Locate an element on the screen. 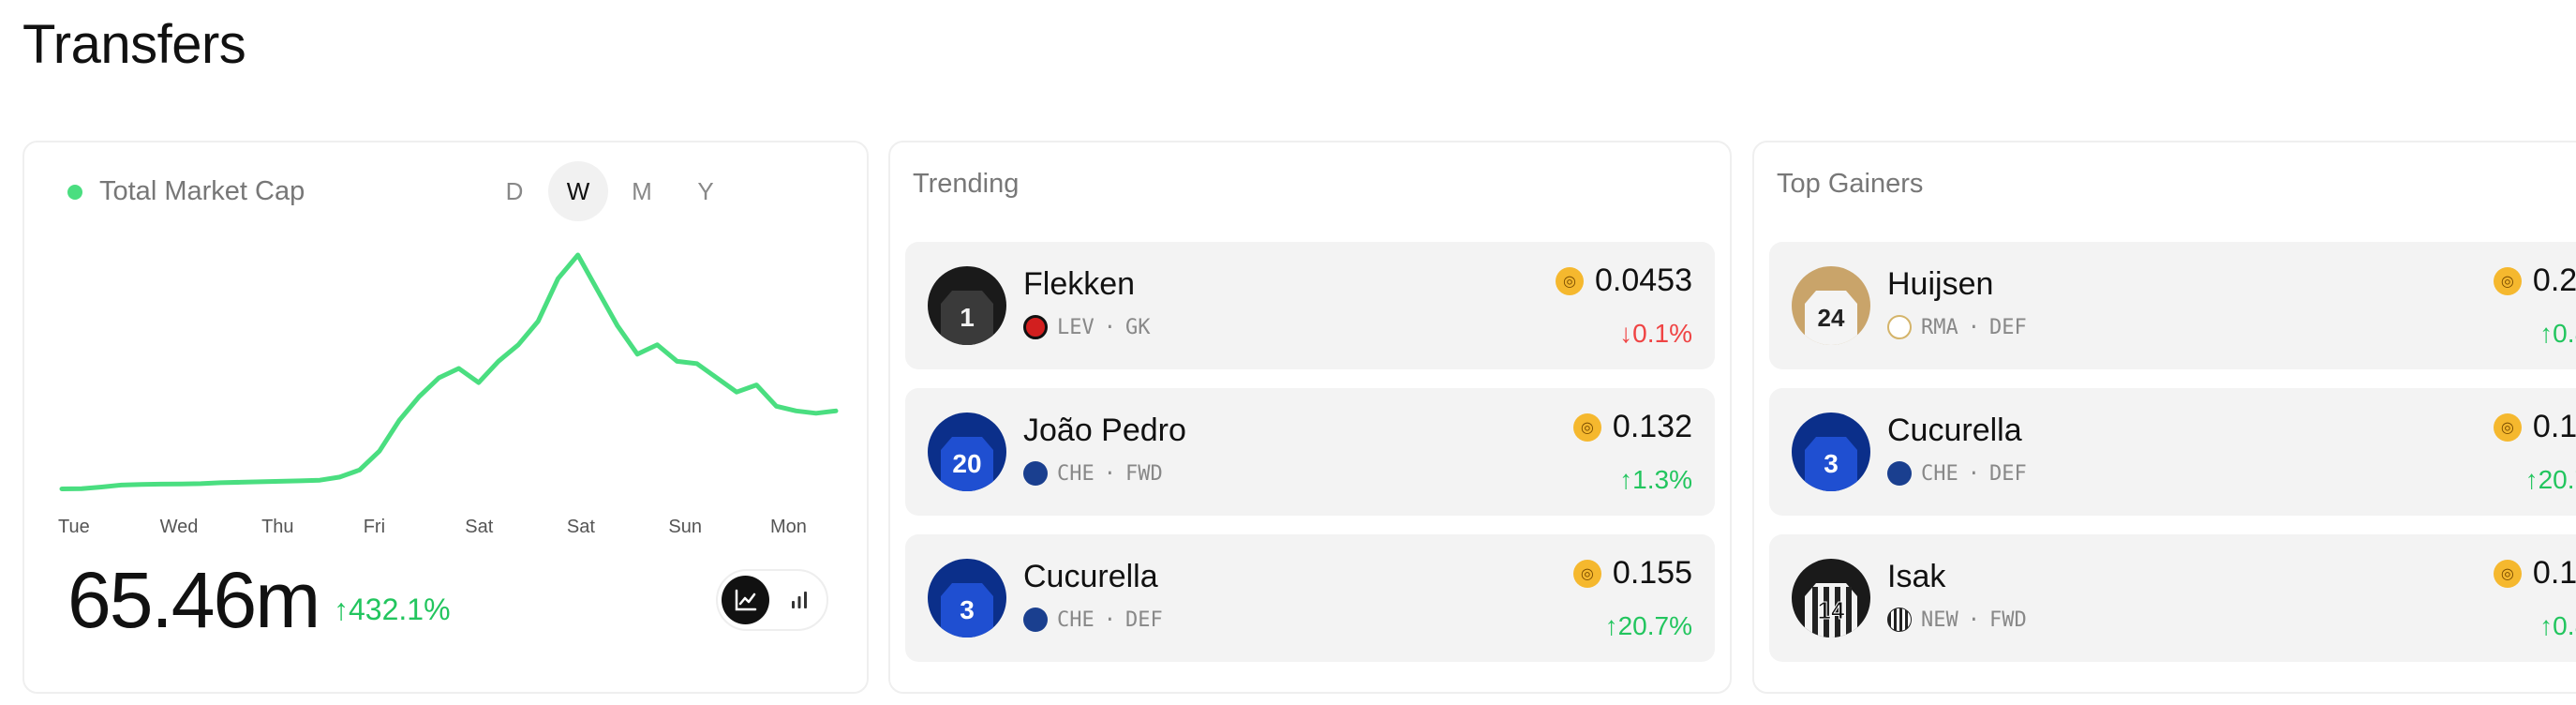 Image resolution: width=2576 pixels, height=705 pixels. svg-text: 14 is located at coordinates (1831, 610).